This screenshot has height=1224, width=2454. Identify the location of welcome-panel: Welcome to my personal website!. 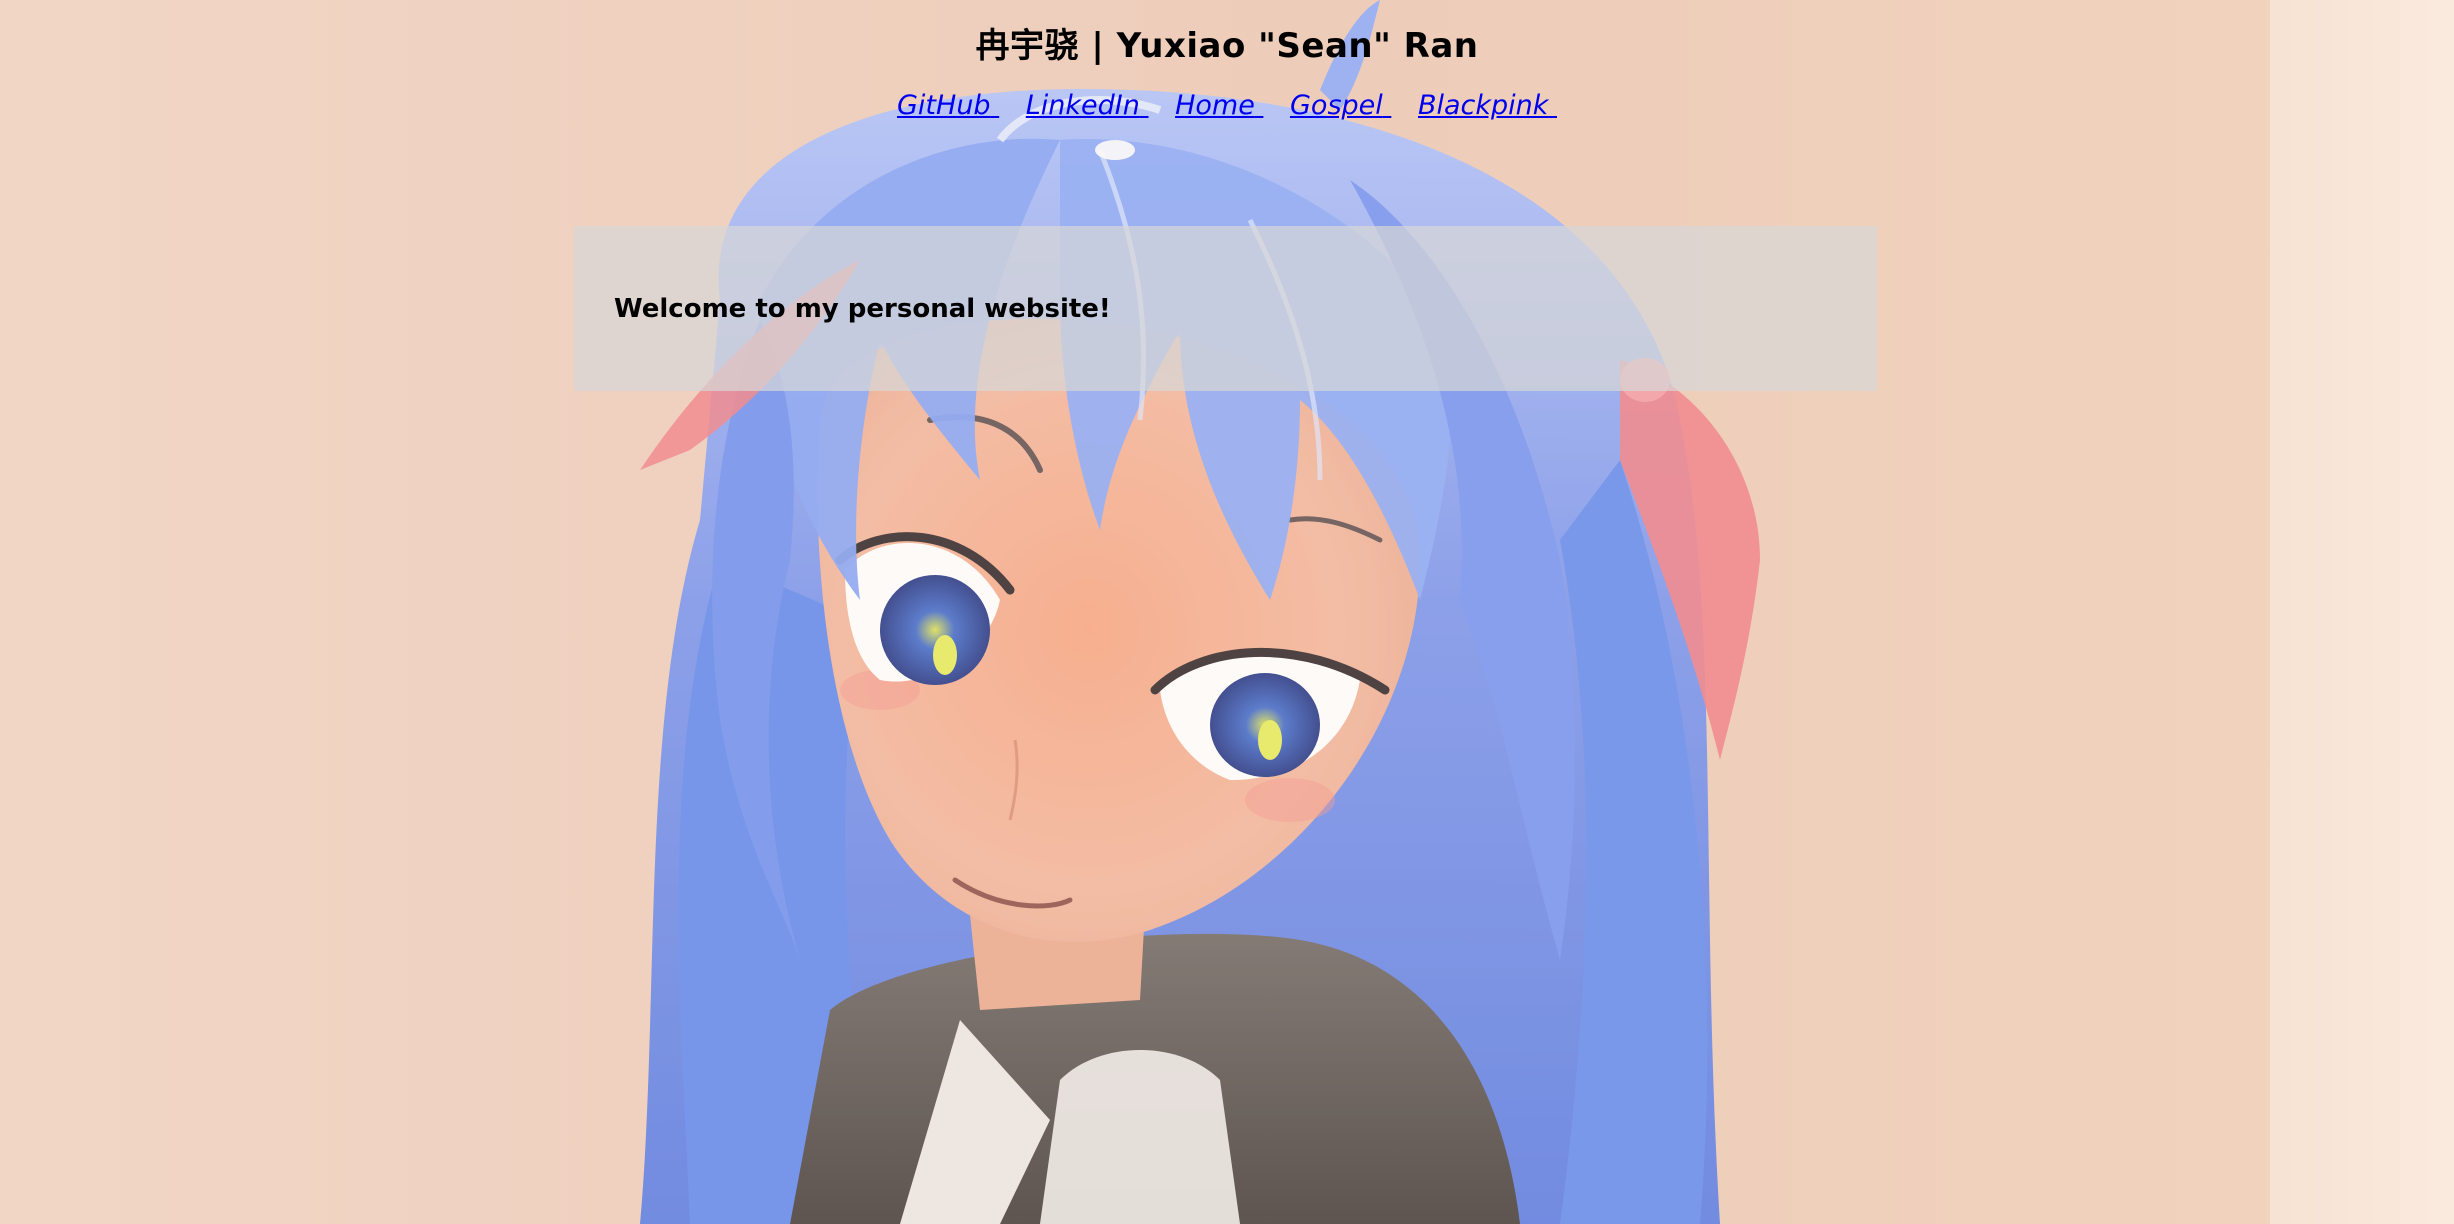
(1225, 308).